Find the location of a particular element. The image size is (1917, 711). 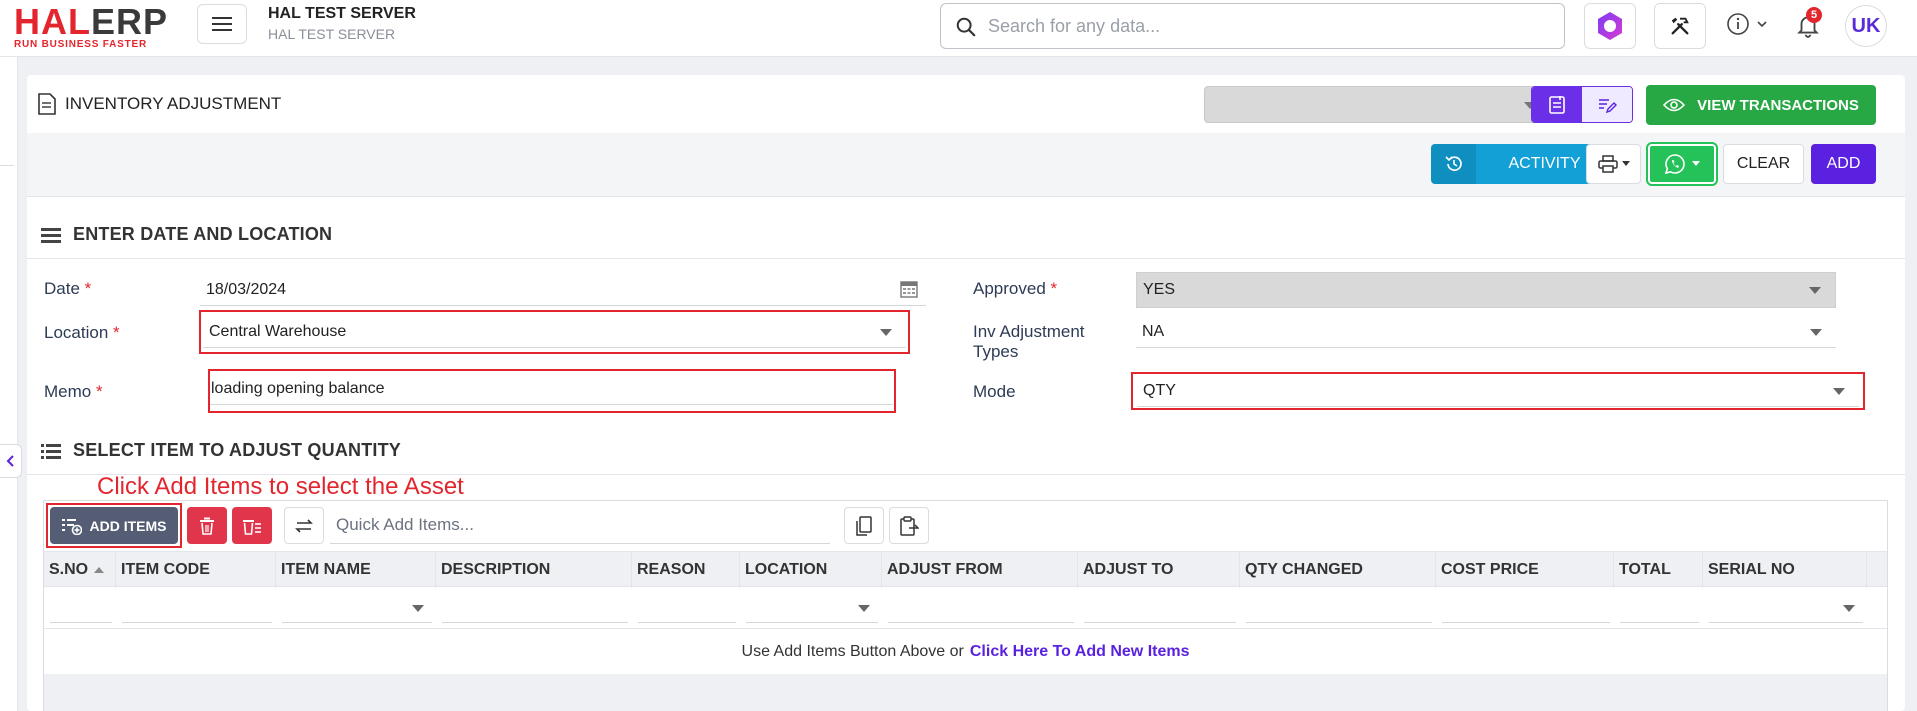

section-items-header: SELECT ITEM TO ADJUST QUANTITY is located at coordinates (221, 450).